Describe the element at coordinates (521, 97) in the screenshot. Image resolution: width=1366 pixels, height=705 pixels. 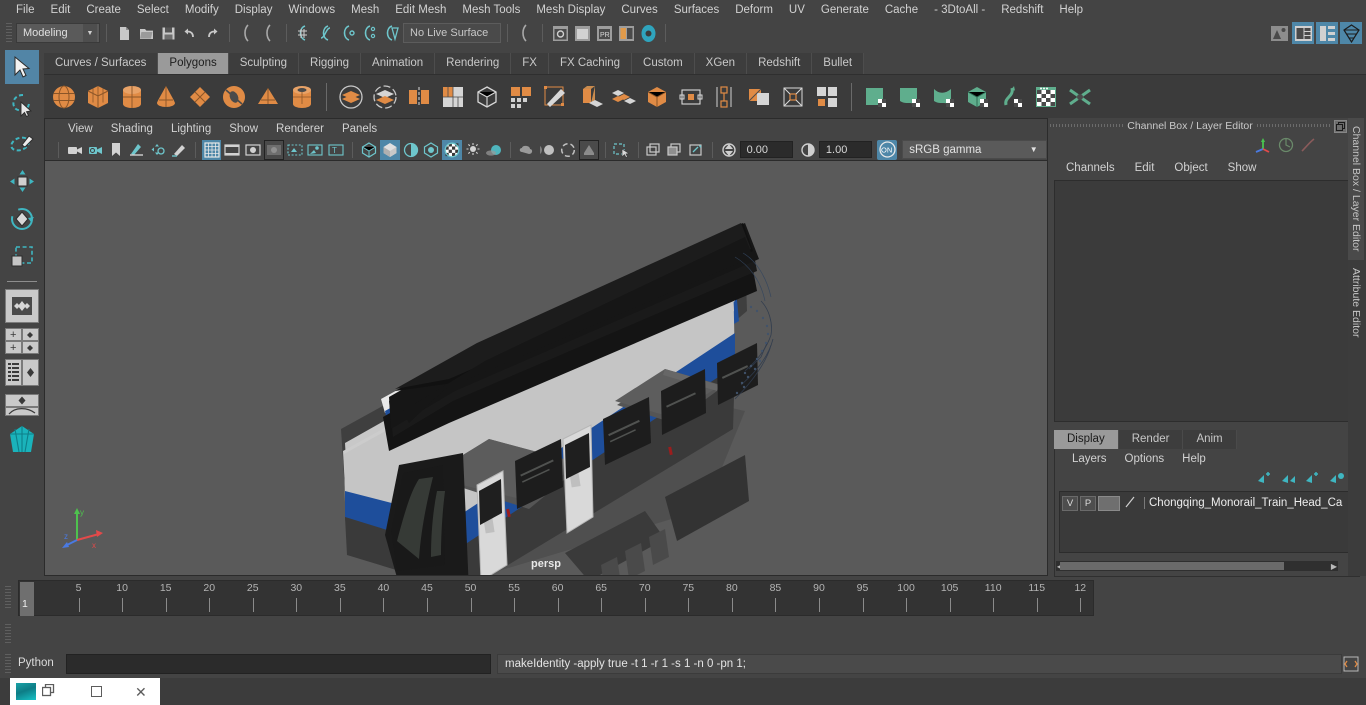
I see `poly-reduce-icon` at that location.